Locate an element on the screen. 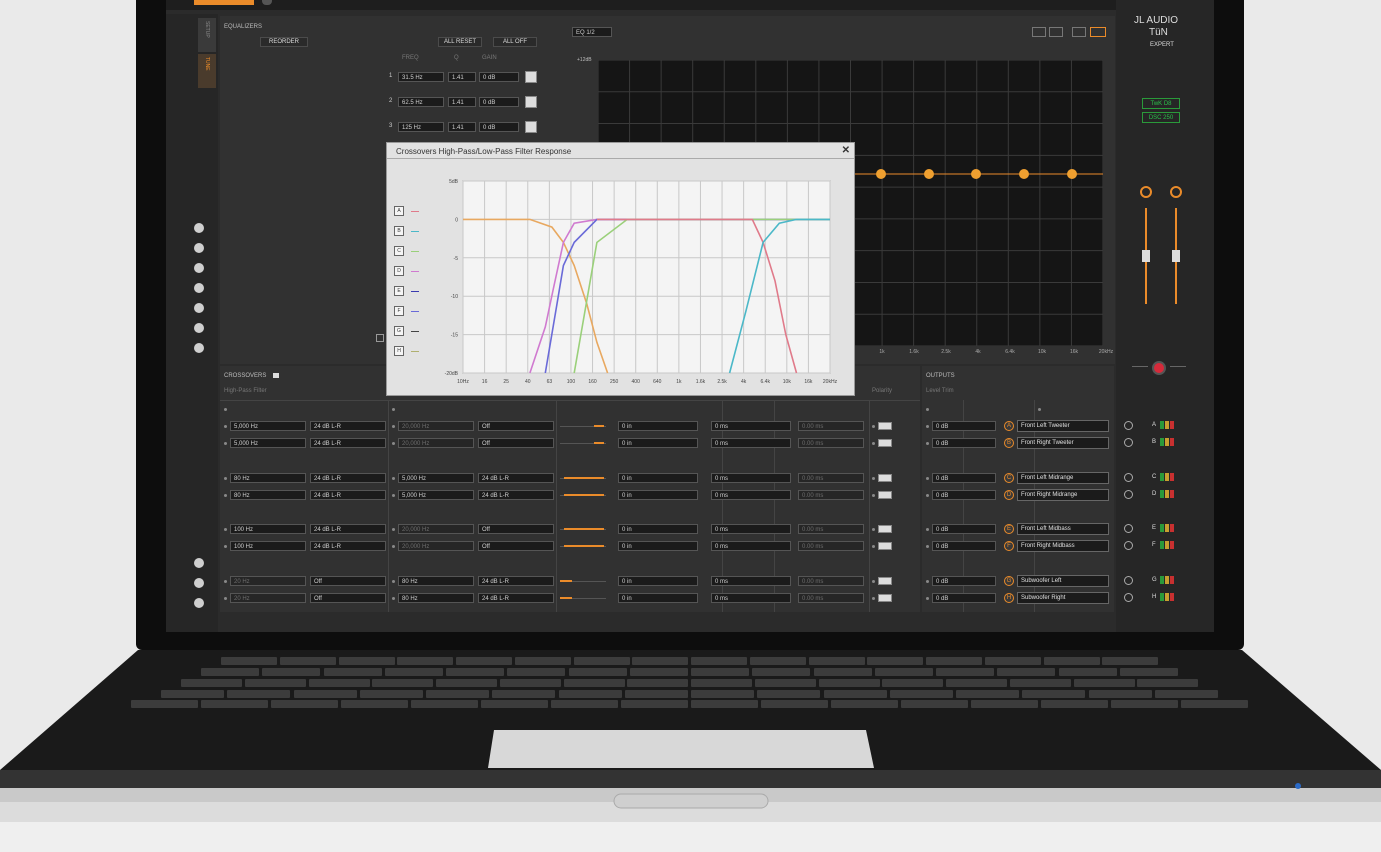 Image resolution: width=1381 pixels, height=852 pixels. output-name-field: Front Right Midrange is located at coordinates (1063, 495).